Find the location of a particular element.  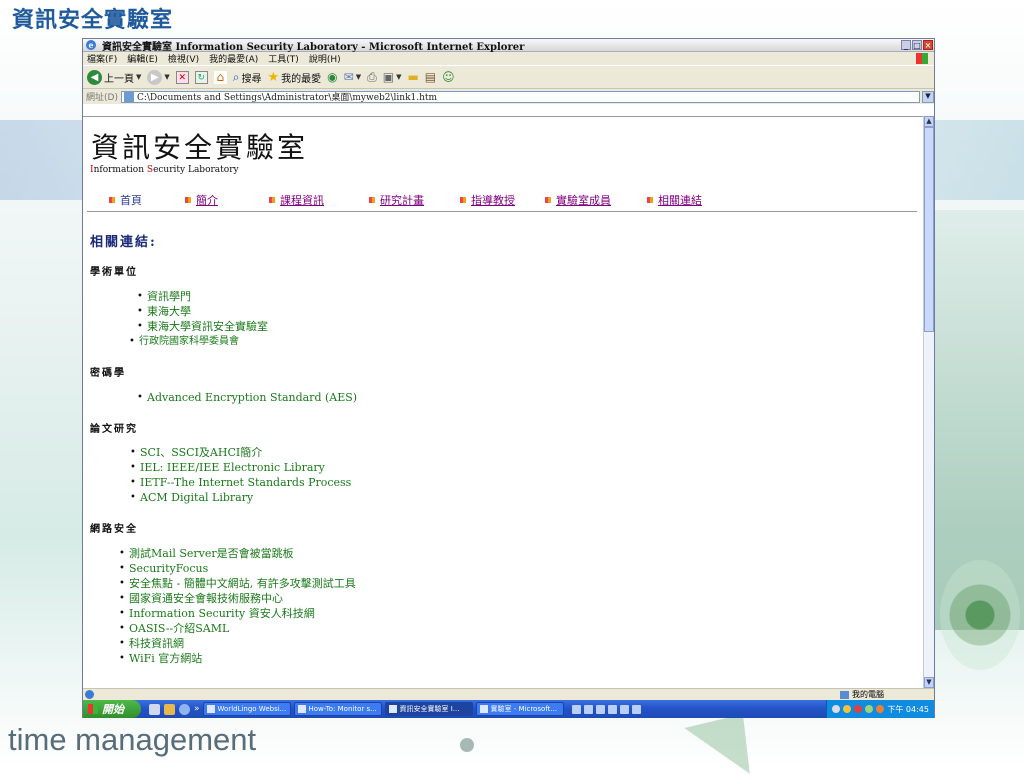

menu-file: 檔案(F) is located at coordinates (102, 58).